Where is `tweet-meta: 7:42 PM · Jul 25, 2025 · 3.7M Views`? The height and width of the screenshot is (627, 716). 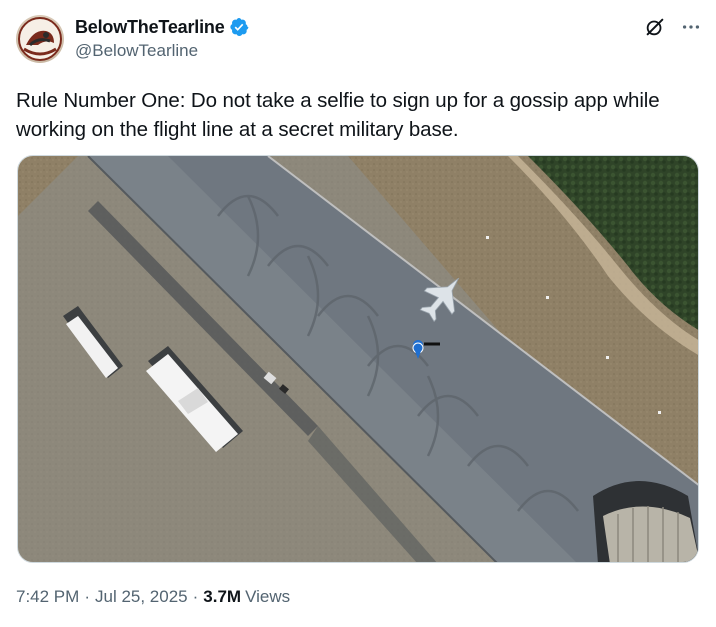
tweet-meta: 7:42 PM · Jul 25, 2025 · 3.7M Views is located at coordinates (153, 597).